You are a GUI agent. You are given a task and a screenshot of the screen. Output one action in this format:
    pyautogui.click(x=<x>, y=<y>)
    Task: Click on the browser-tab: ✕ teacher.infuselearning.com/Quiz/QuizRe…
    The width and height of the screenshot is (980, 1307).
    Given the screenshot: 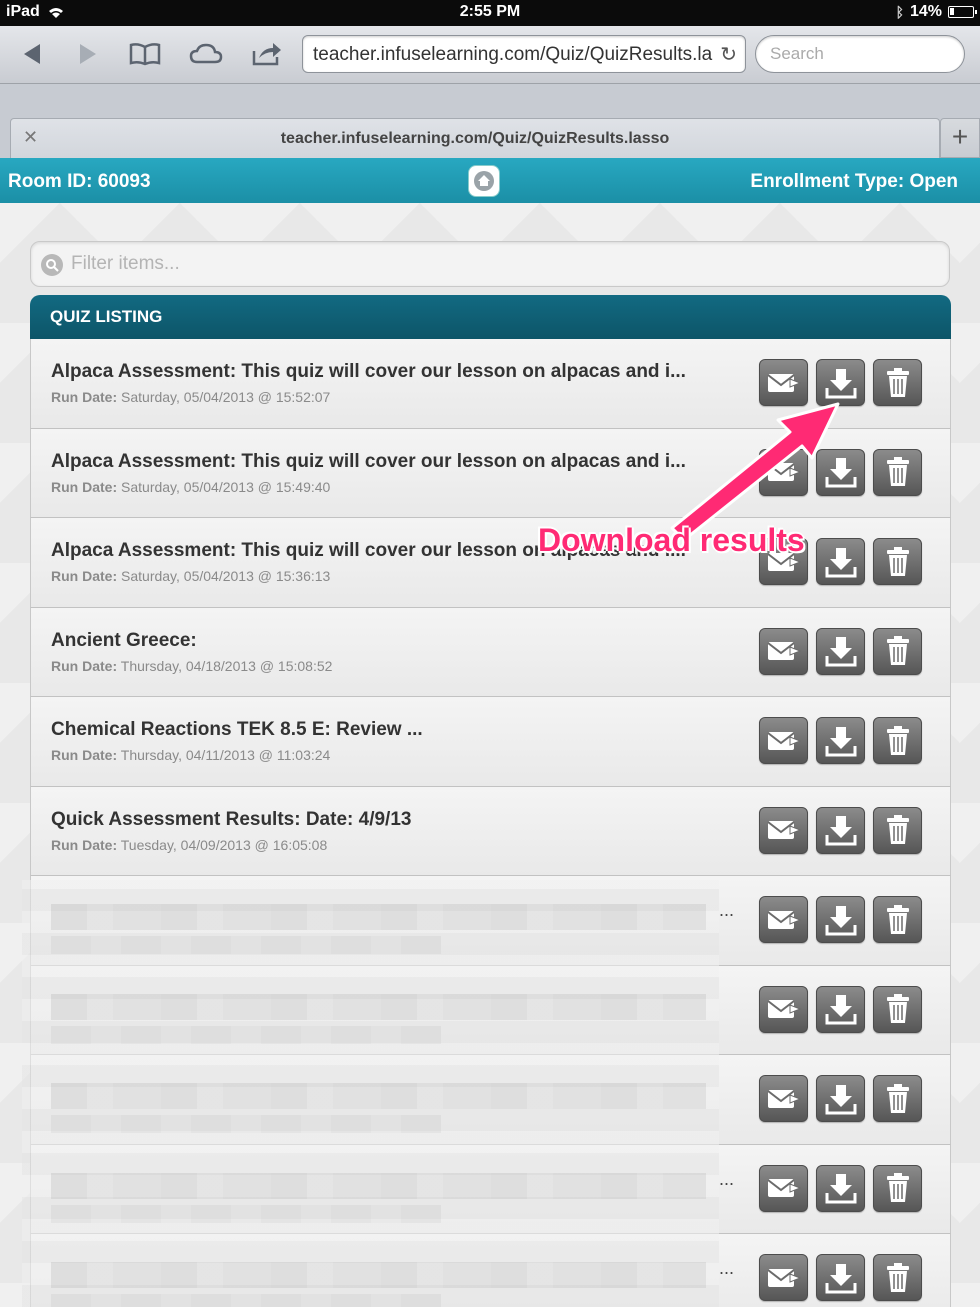 What is the action you would take?
    pyautogui.click(x=475, y=138)
    